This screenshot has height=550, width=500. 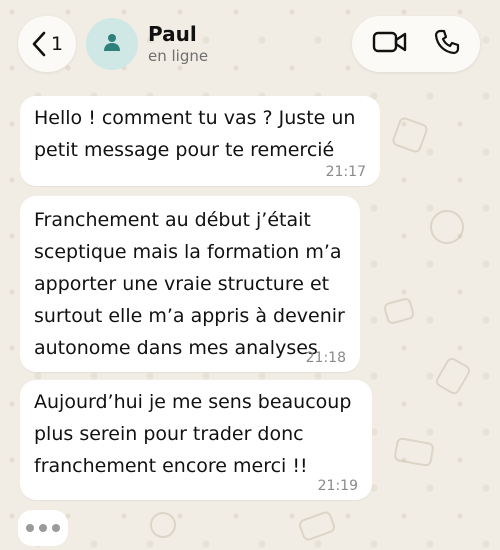 What do you see at coordinates (172, 34) in the screenshot?
I see `contact-name: Paul` at bounding box center [172, 34].